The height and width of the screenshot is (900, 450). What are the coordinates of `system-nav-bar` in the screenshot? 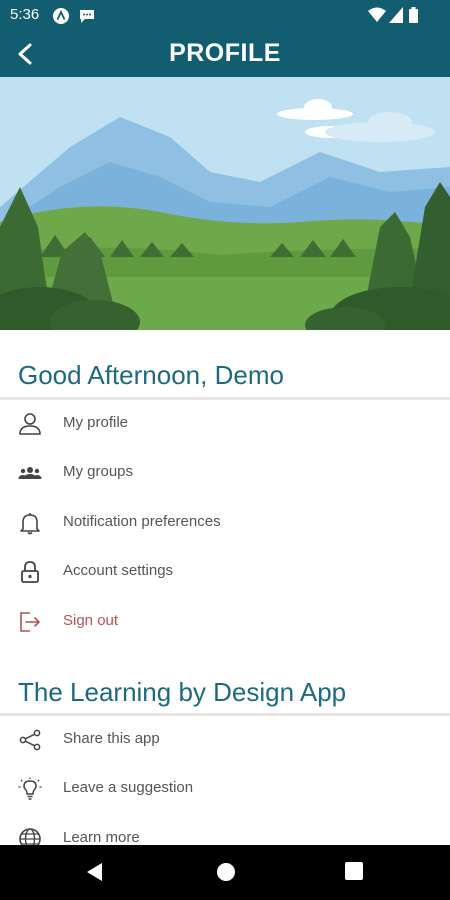 It's located at (225, 872).